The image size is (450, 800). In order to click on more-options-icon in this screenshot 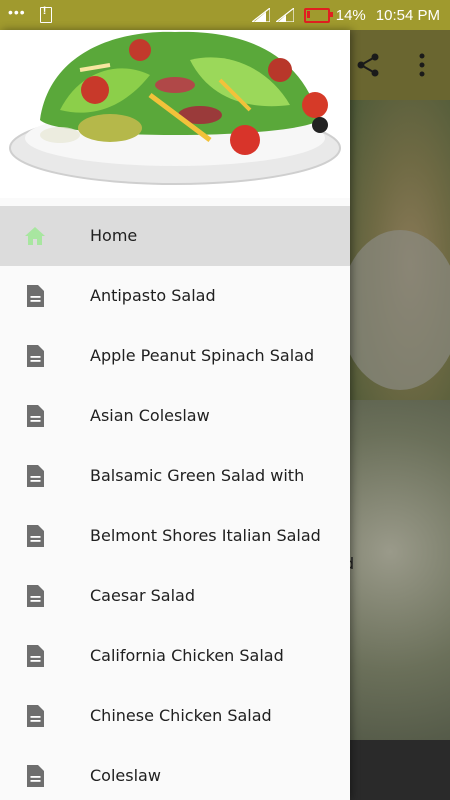, I will do `click(422, 65)`.